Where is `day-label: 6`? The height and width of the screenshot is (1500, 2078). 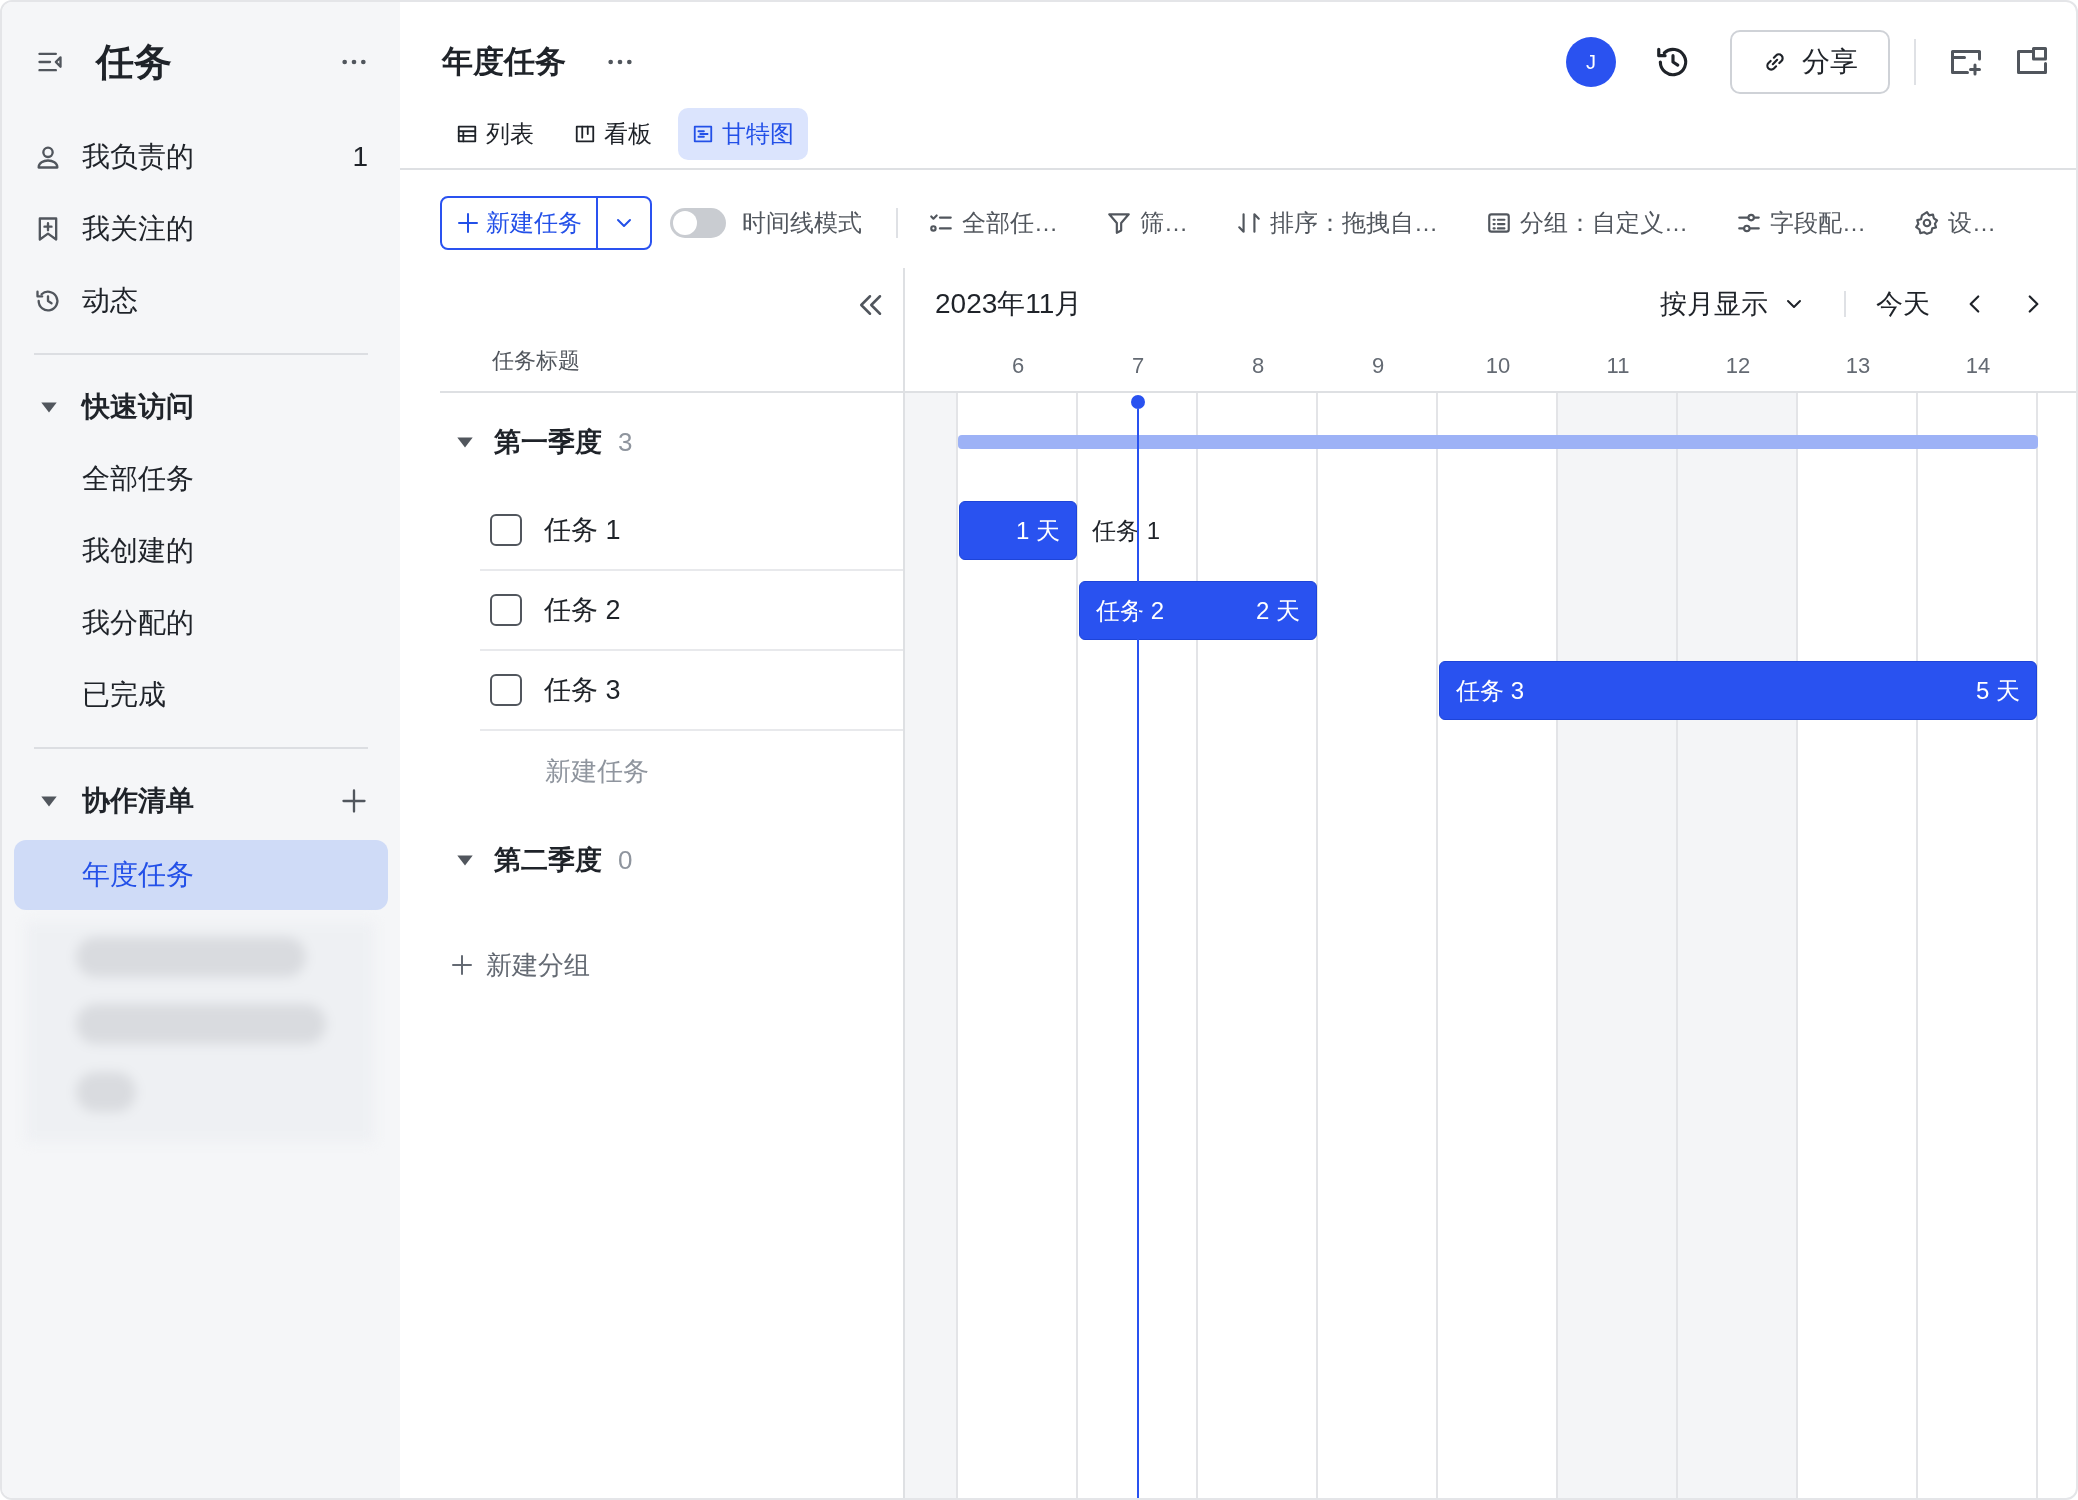 day-label: 6 is located at coordinates (1018, 365).